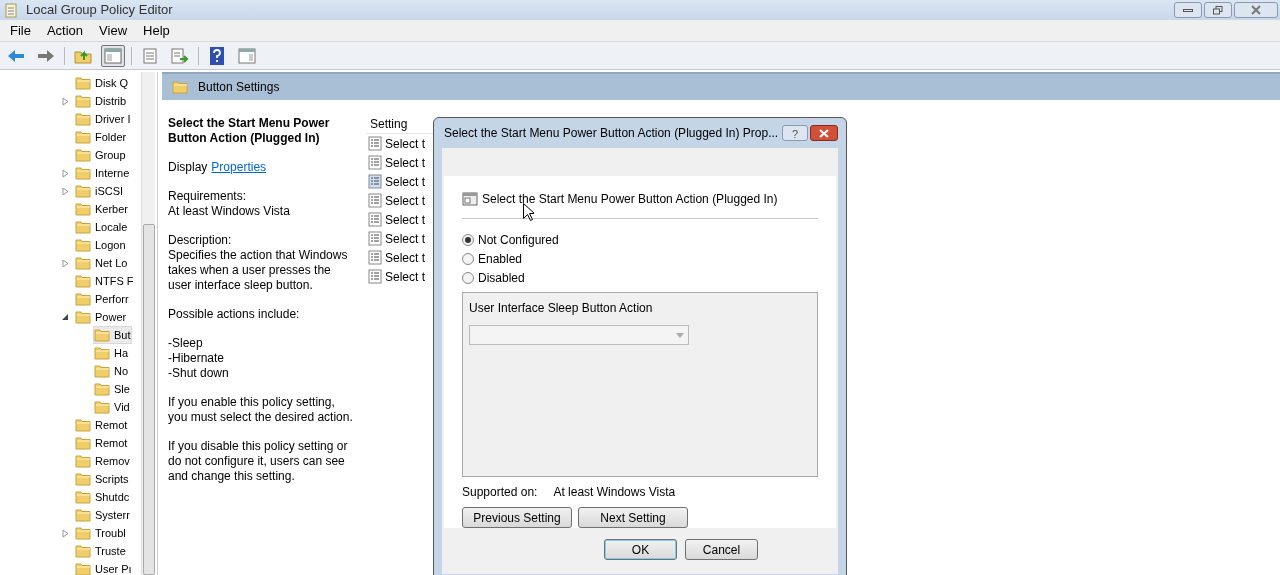  Describe the element at coordinates (112, 407) in the screenshot. I see `tree-item: Vid` at that location.